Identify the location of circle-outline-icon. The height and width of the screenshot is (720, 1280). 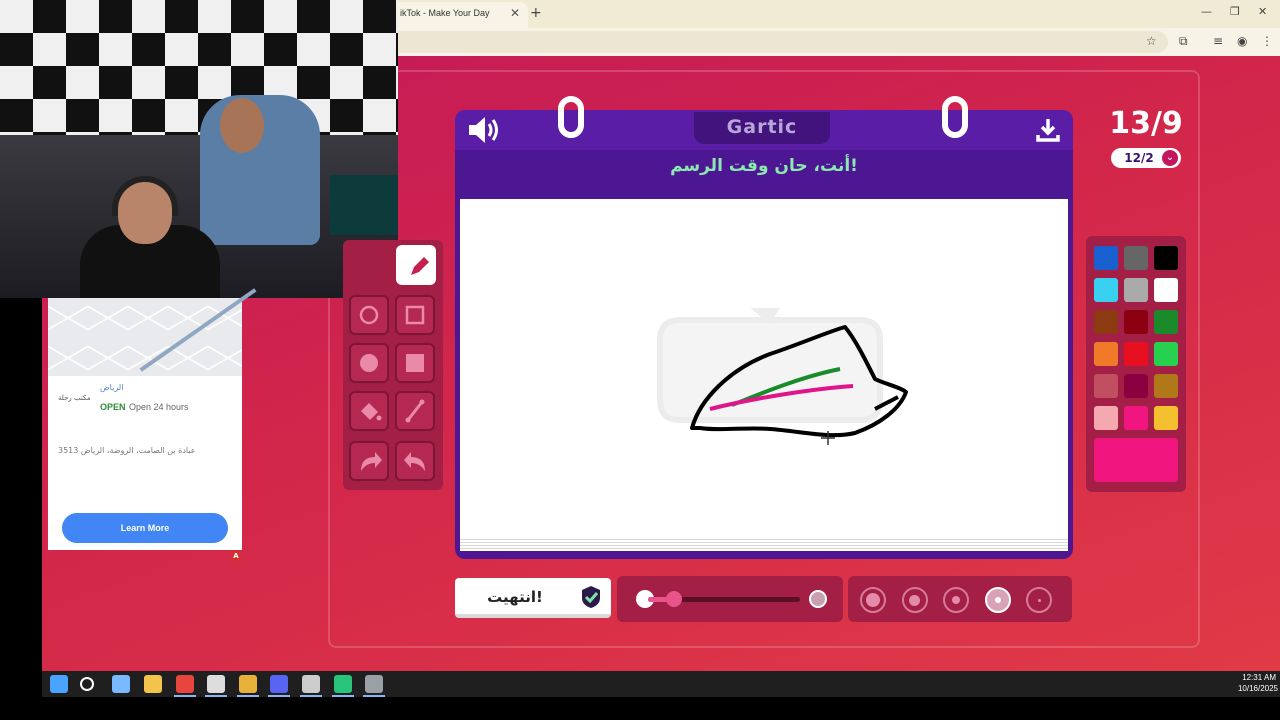
(369, 315).